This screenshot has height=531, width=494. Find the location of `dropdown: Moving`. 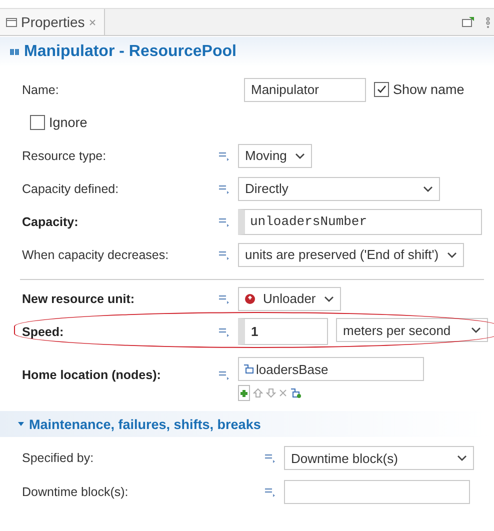

dropdown: Moving is located at coordinates (275, 156).